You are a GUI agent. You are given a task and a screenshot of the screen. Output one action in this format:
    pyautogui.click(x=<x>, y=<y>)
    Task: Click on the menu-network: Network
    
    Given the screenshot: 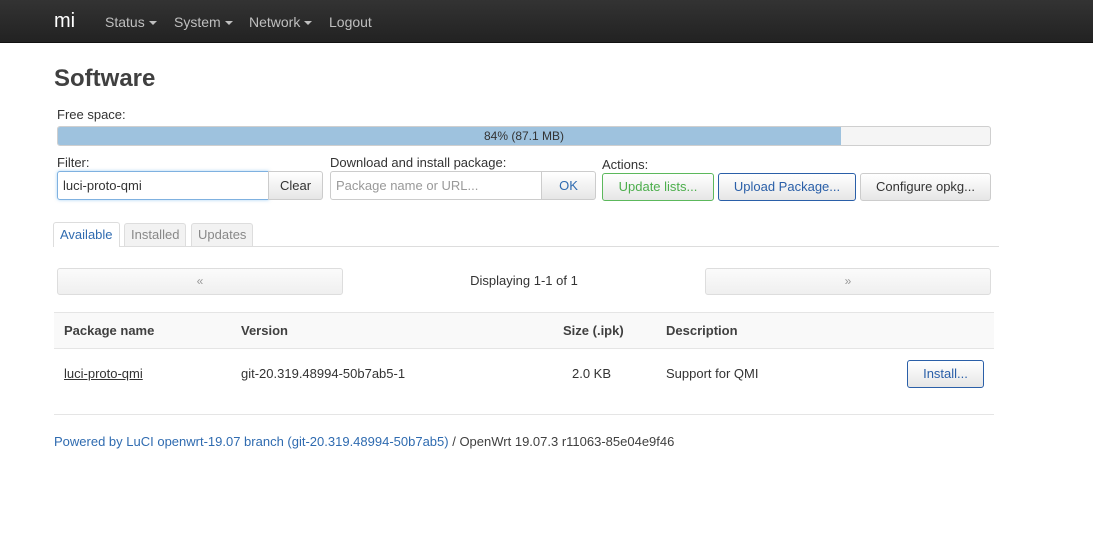 What is the action you would take?
    pyautogui.click(x=281, y=22)
    